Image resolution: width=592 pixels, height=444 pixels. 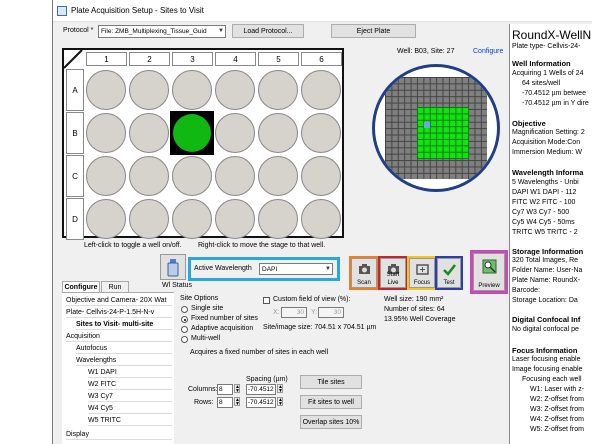 What do you see at coordinates (280, 402) in the screenshot?
I see `rows-spacing-spinner: ▲ ▼` at bounding box center [280, 402].